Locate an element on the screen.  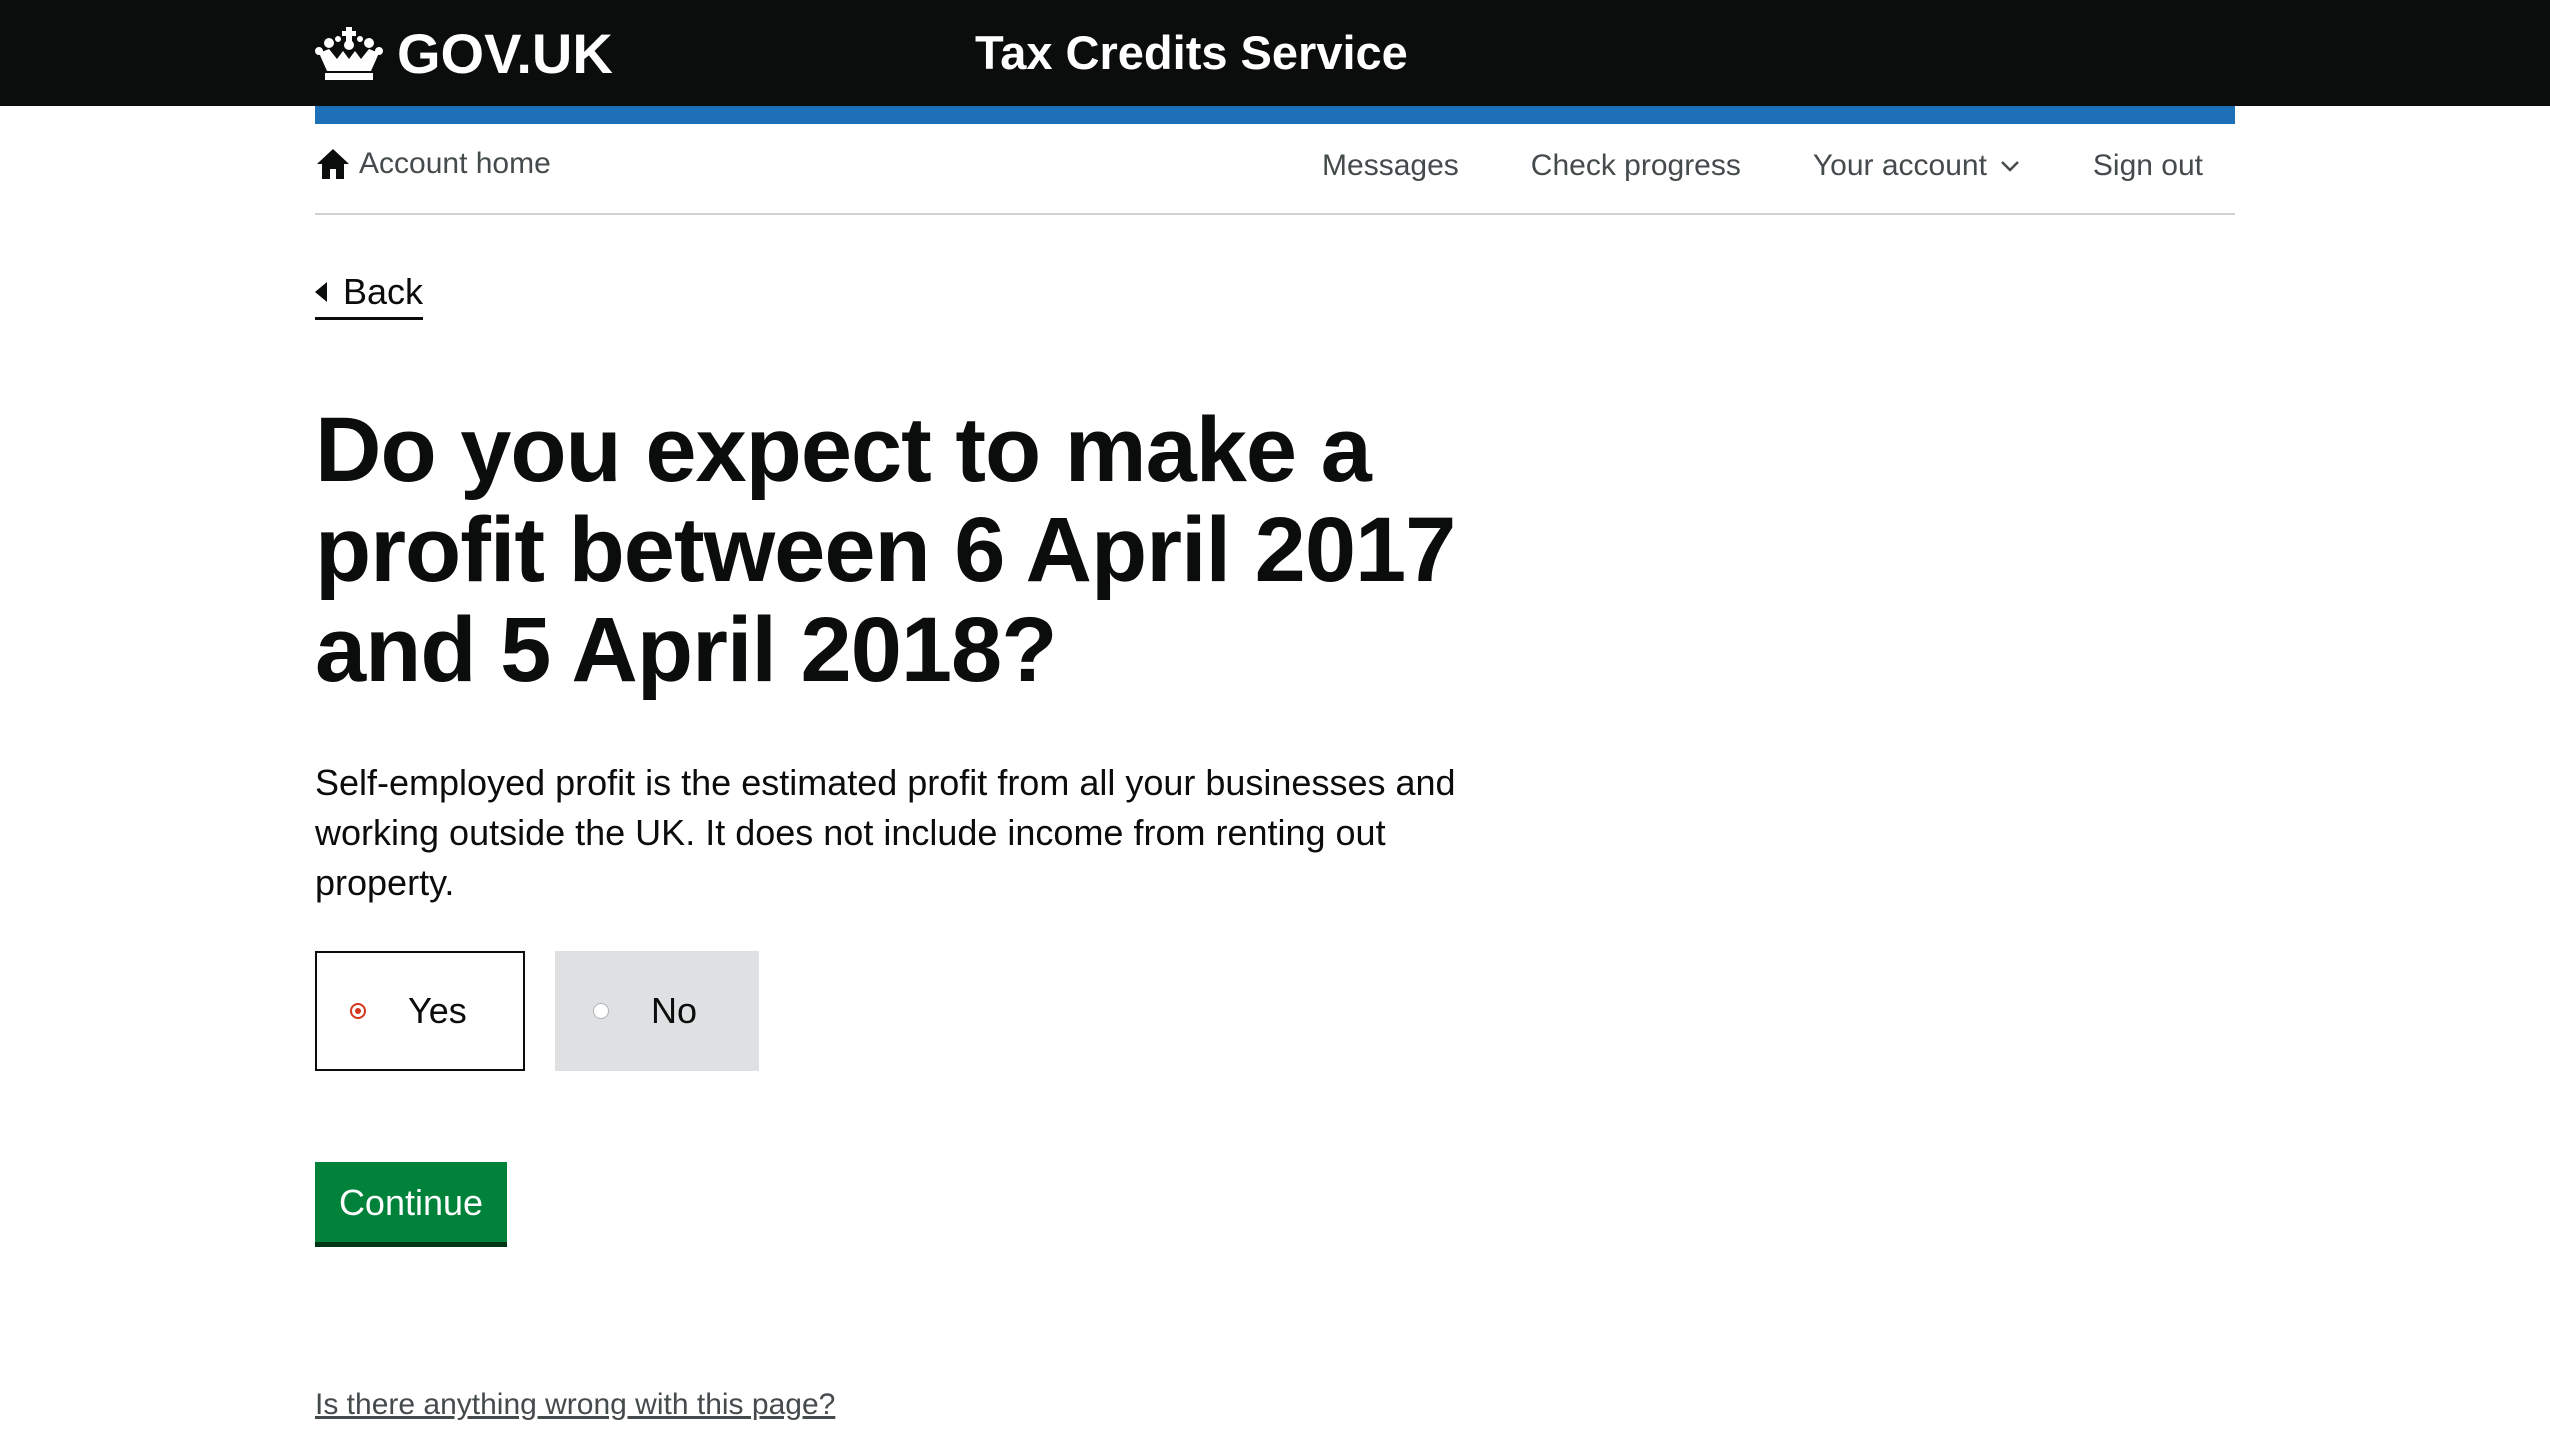
radio-yes: Yes is located at coordinates (420, 1011).